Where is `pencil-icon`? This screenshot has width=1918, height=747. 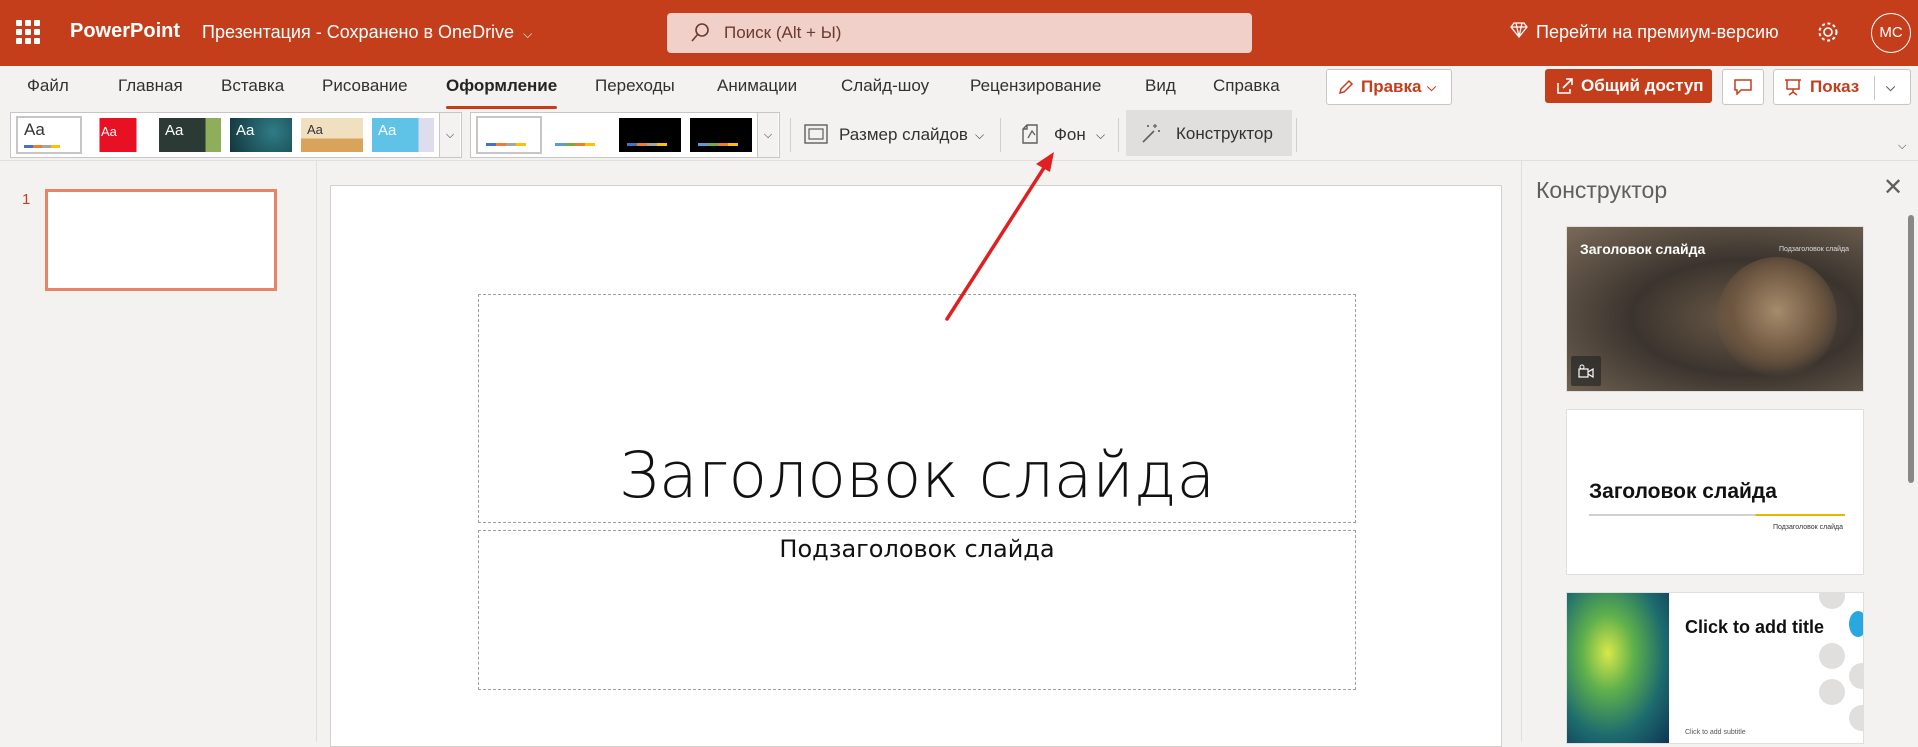
pencil-icon is located at coordinates (1346, 87).